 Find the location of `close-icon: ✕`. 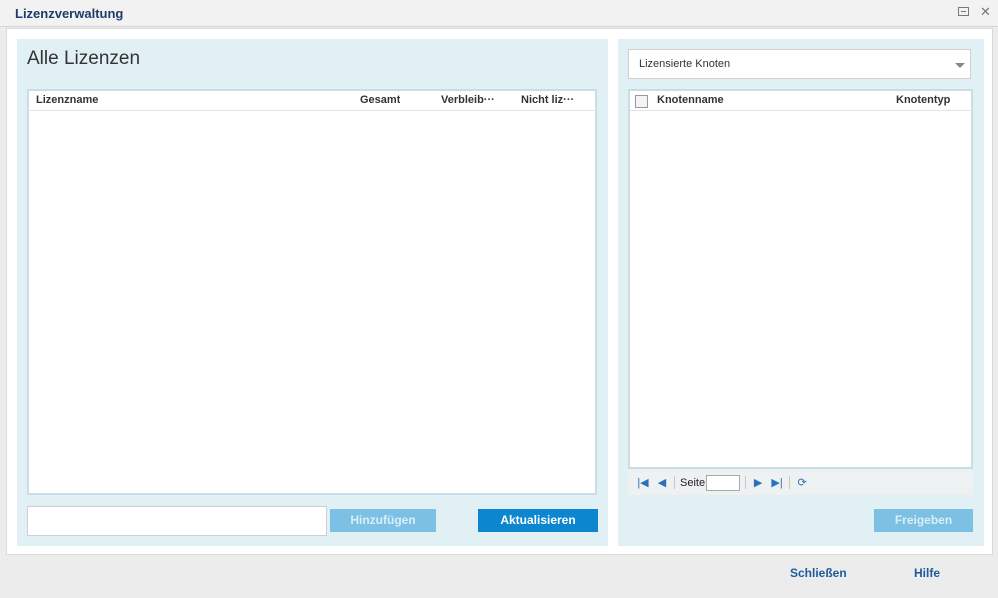

close-icon: ✕ is located at coordinates (985, 11).